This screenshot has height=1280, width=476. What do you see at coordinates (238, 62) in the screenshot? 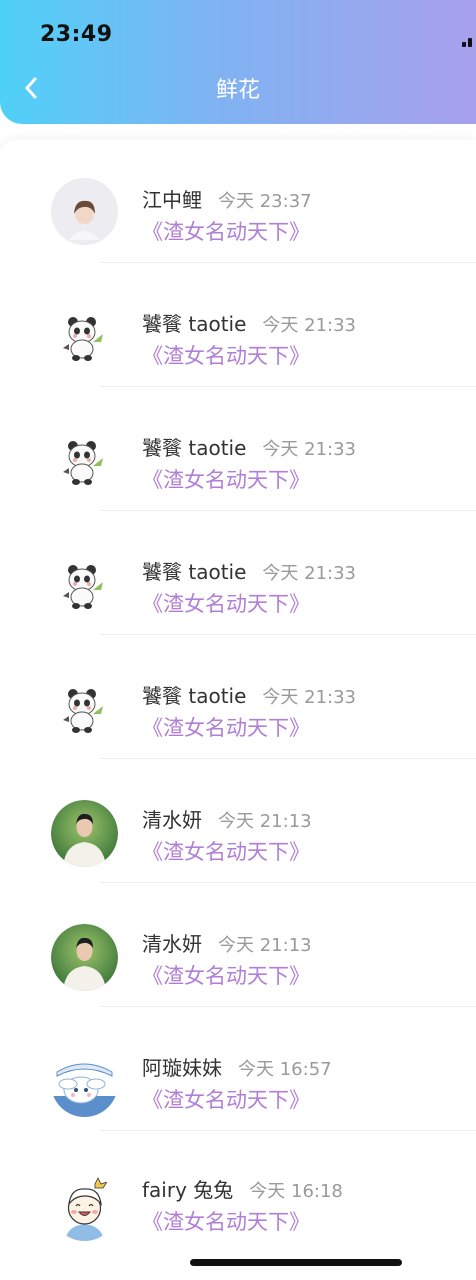
I see `header: 23:49 鲜花` at bounding box center [238, 62].